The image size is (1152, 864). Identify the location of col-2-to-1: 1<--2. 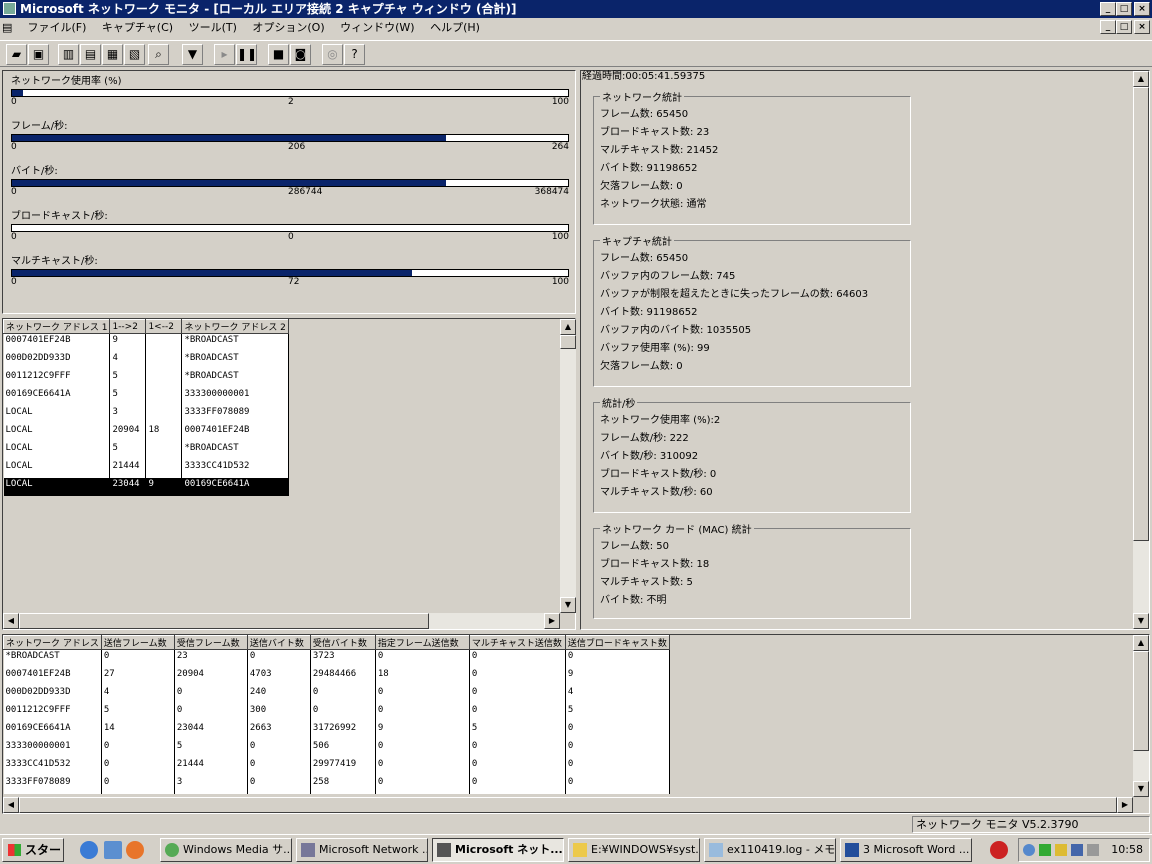
(164, 326).